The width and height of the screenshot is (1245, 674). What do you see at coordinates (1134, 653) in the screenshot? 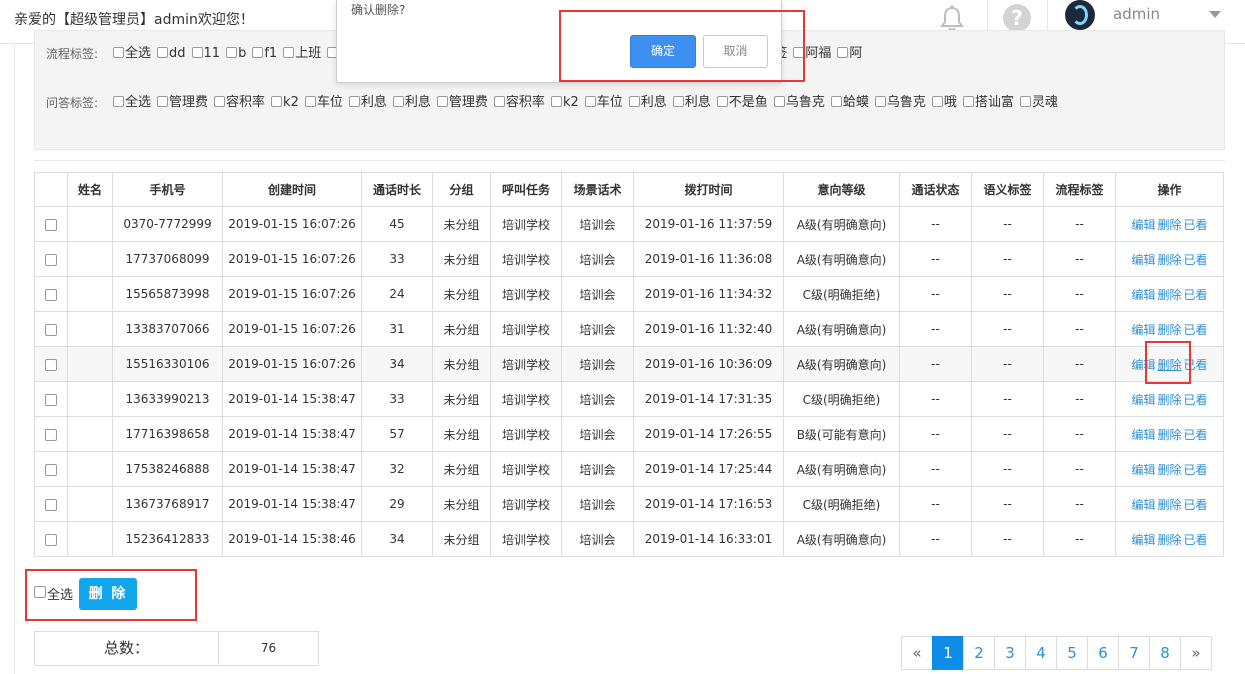
I see `page-7-button: 7` at bounding box center [1134, 653].